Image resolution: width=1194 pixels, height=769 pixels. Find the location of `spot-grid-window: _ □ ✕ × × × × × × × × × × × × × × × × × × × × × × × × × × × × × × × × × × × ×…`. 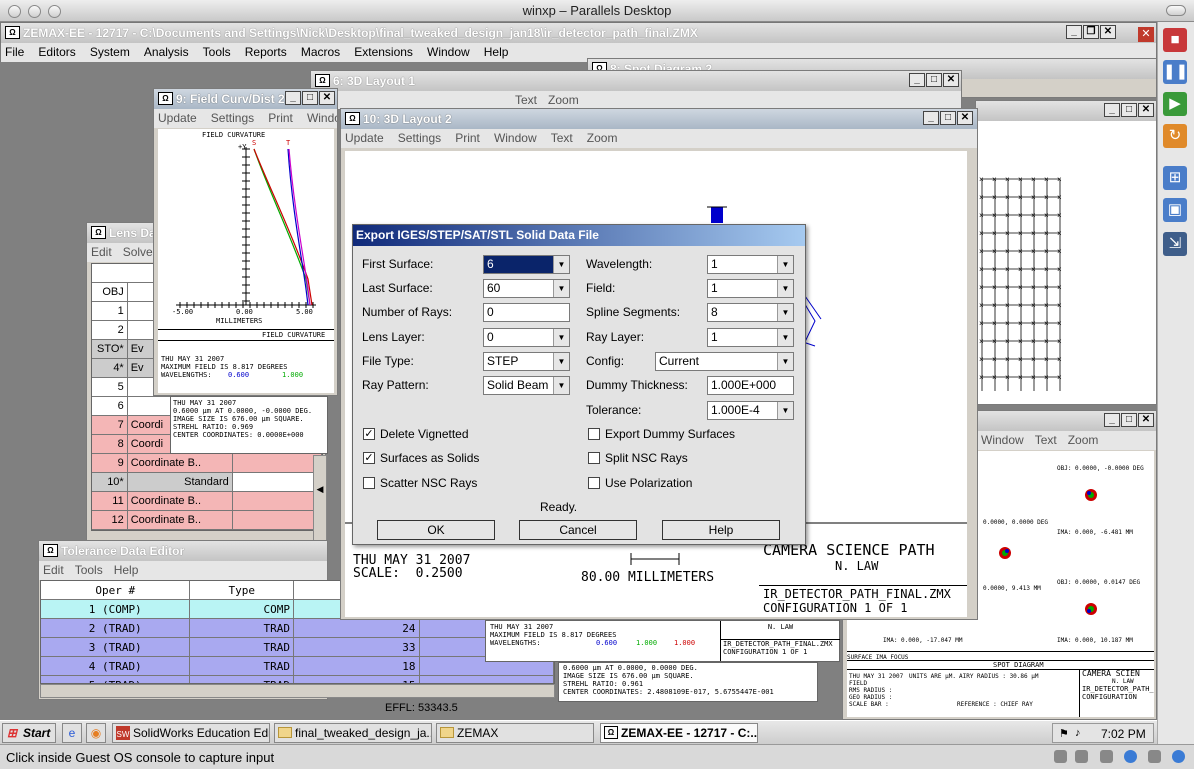

spot-grid-window: _ □ ✕ × × × × × × × × × × × × × × × × × × × × × × × × × × × × × × × × × × × ×… is located at coordinates (1066, 252).